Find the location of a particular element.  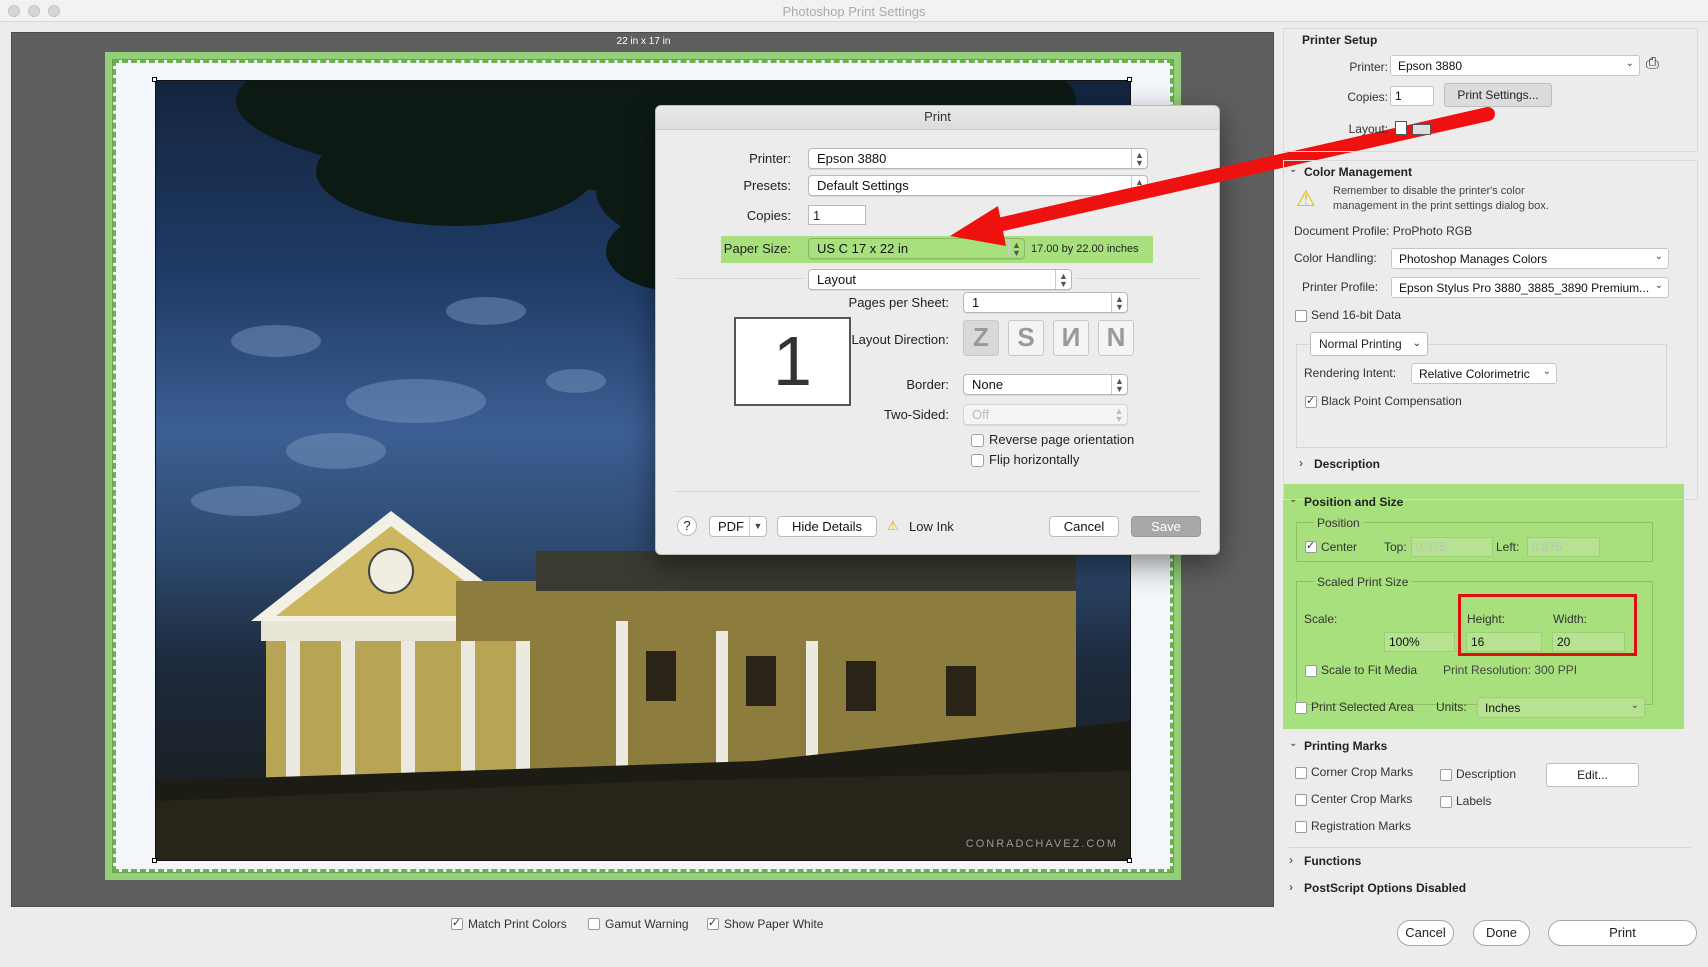

printing-marks-heading: Printing Marks is located at coordinates (1346, 746).